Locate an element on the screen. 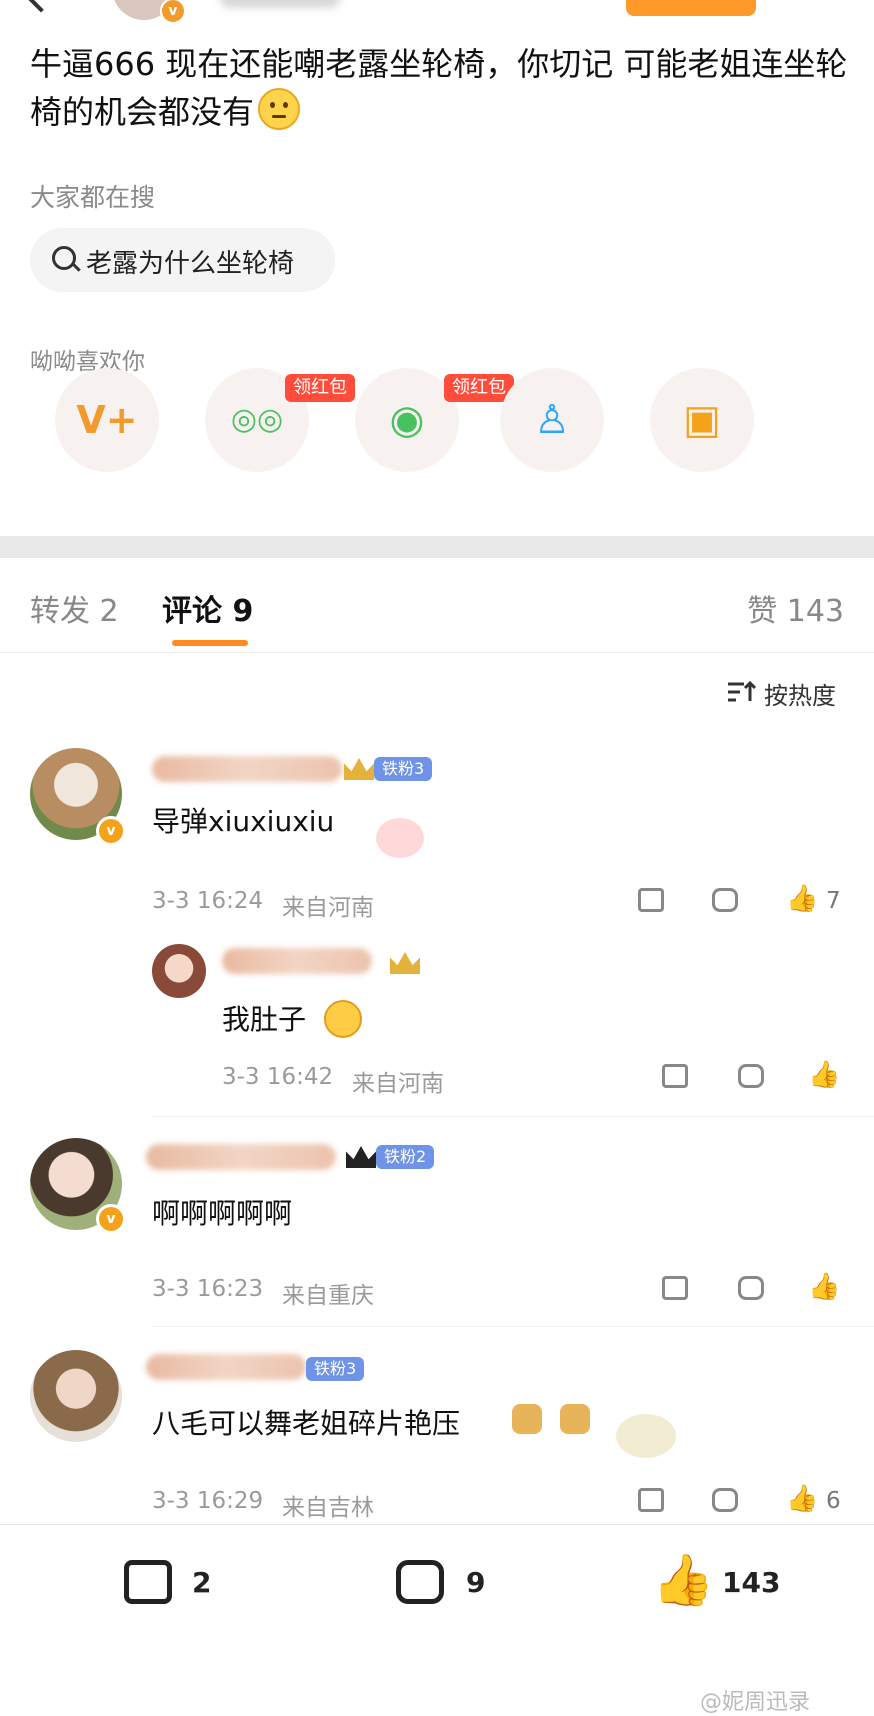  comment-text: 我肚子 is located at coordinates (264, 1019).